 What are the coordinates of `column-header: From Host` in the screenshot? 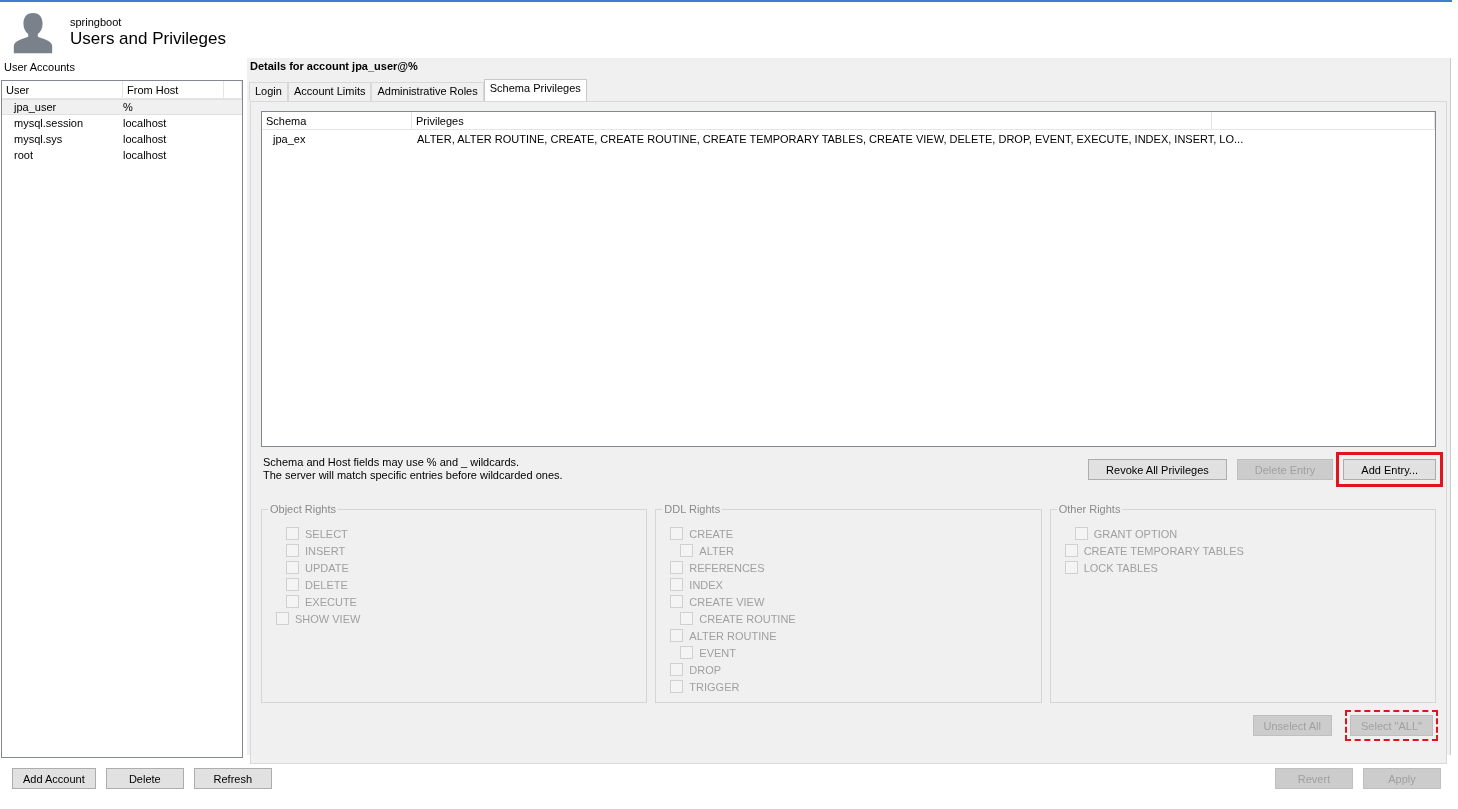 It's located at (173, 89).